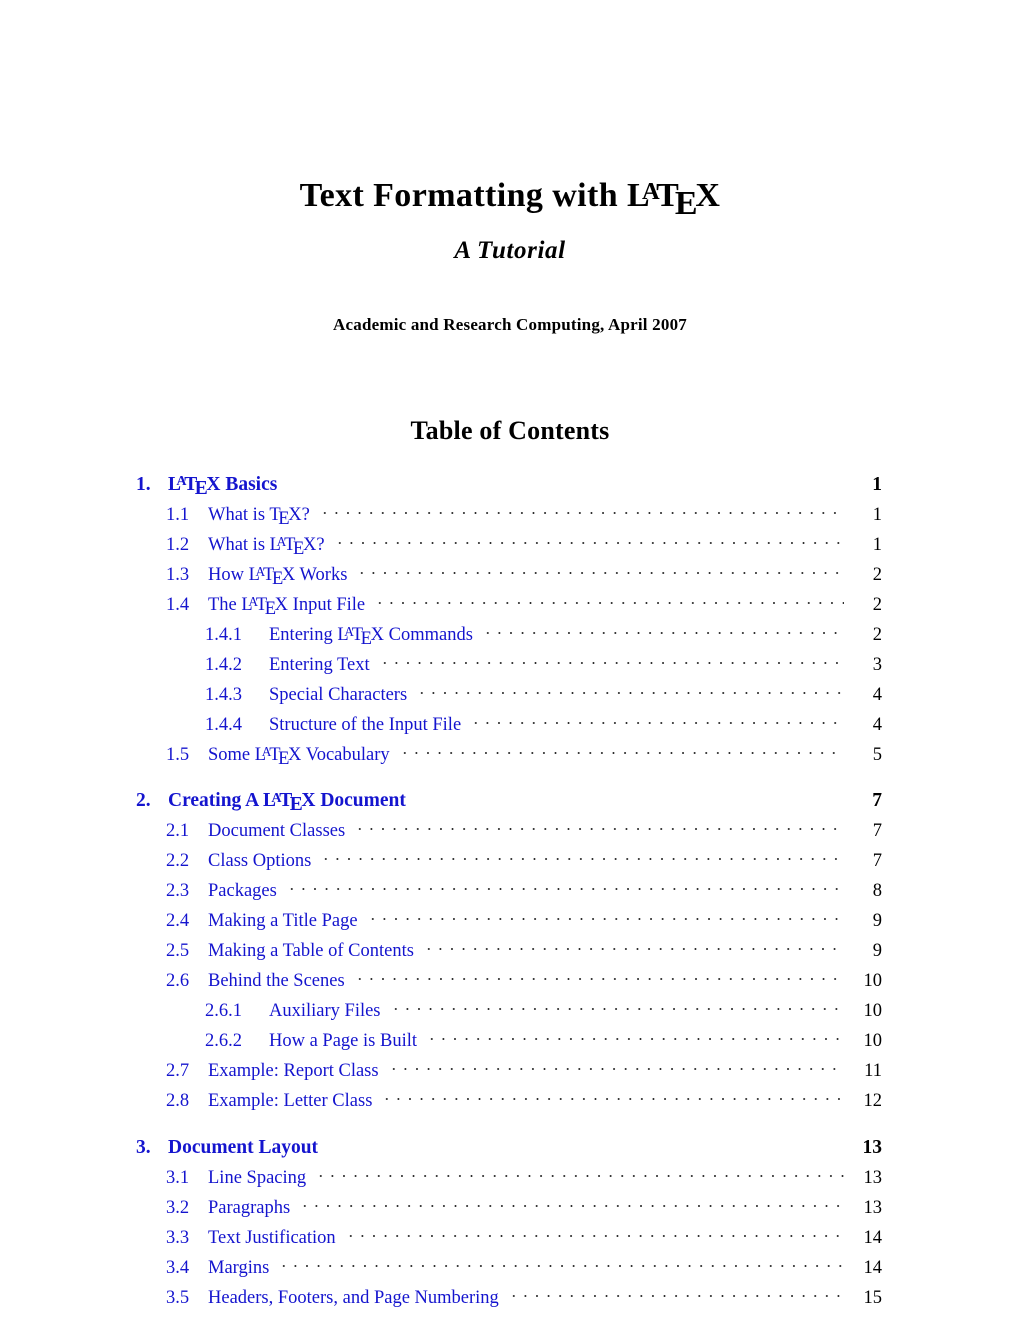 Image resolution: width=1020 pixels, height=1320 pixels. What do you see at coordinates (343, 1041) in the screenshot?
I see `toc-entry-label: How a Page is Built` at bounding box center [343, 1041].